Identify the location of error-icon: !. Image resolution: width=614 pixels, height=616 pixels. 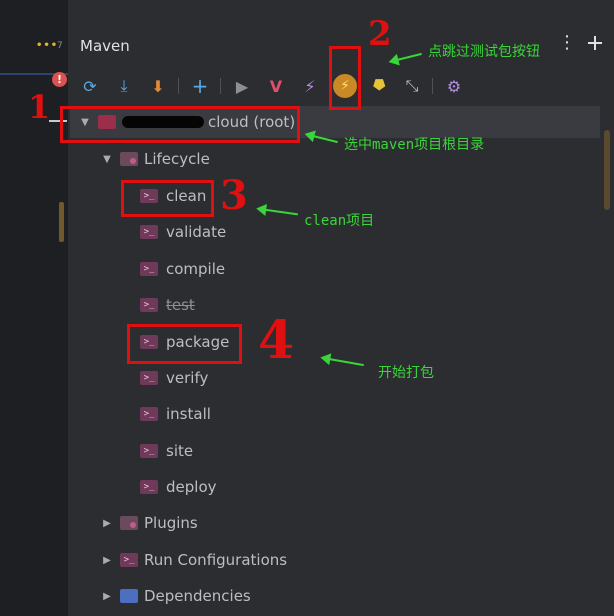
(59, 79).